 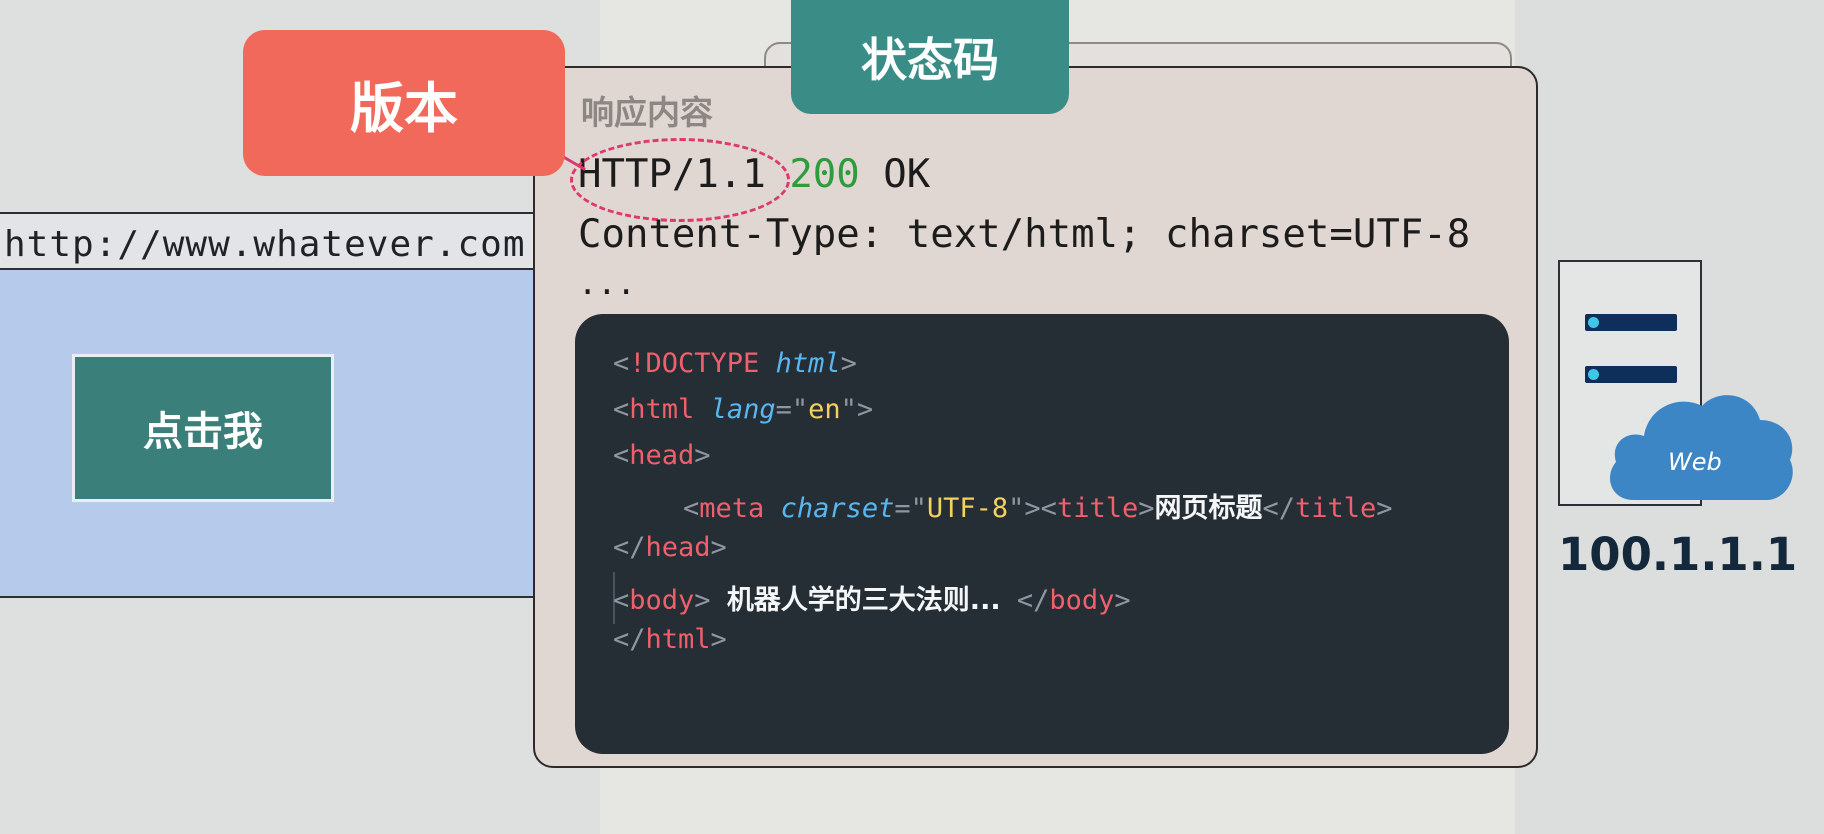 What do you see at coordinates (967, 508) in the screenshot?
I see `charset-value: UTF-8` at bounding box center [967, 508].